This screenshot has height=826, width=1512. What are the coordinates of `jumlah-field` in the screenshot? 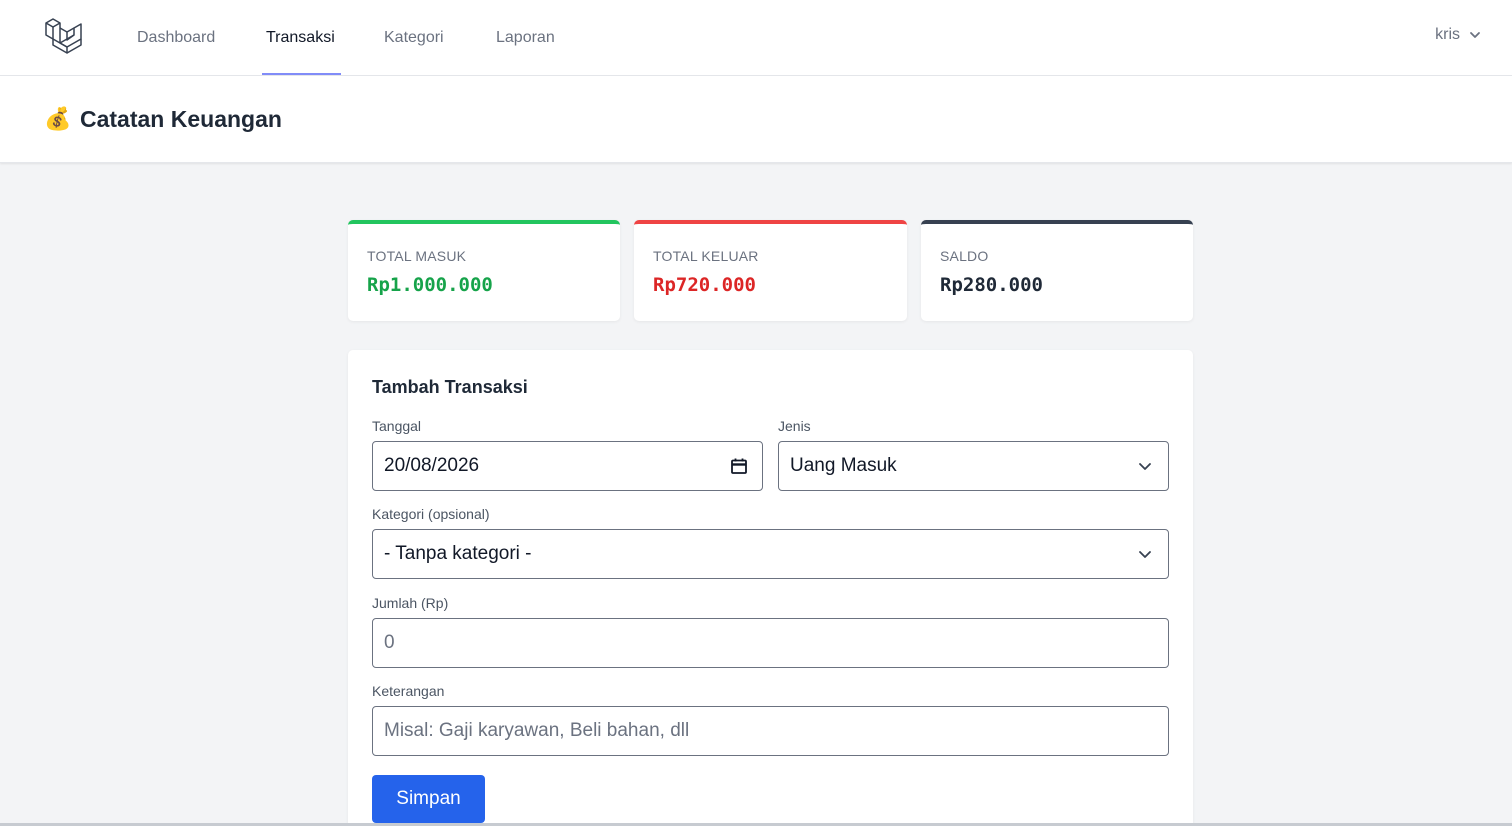 It's located at (770, 643).